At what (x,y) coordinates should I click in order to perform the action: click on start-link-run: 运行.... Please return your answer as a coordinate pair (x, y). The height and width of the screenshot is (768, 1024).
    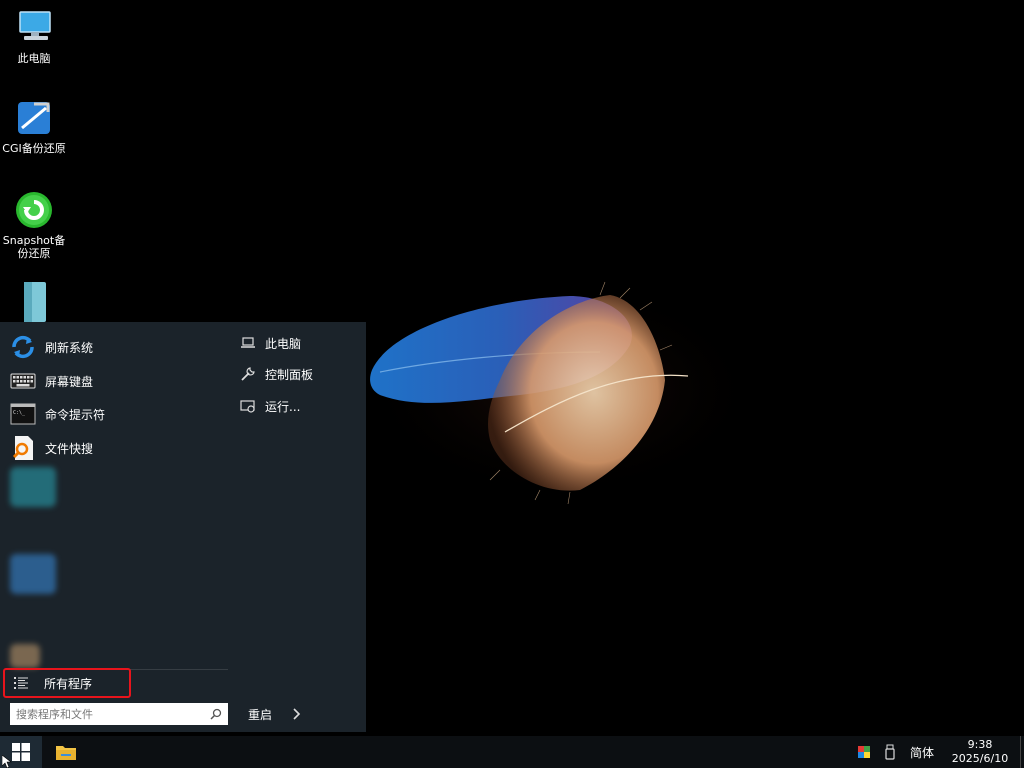
    Looking at the image, I should click on (270, 406).